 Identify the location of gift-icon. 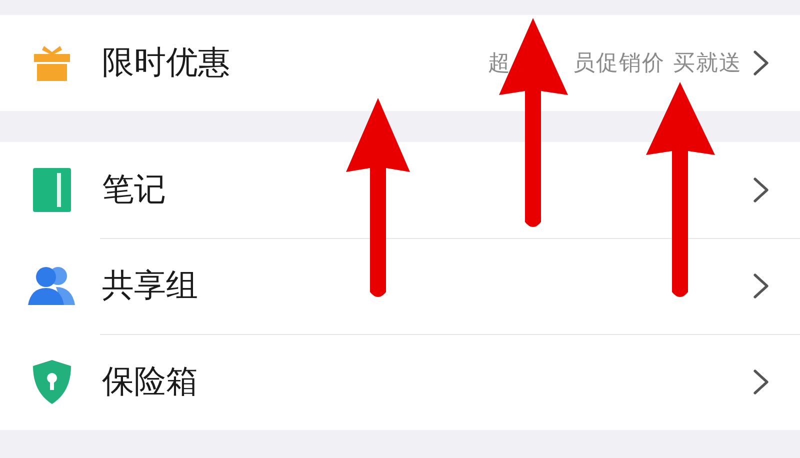
(52, 63).